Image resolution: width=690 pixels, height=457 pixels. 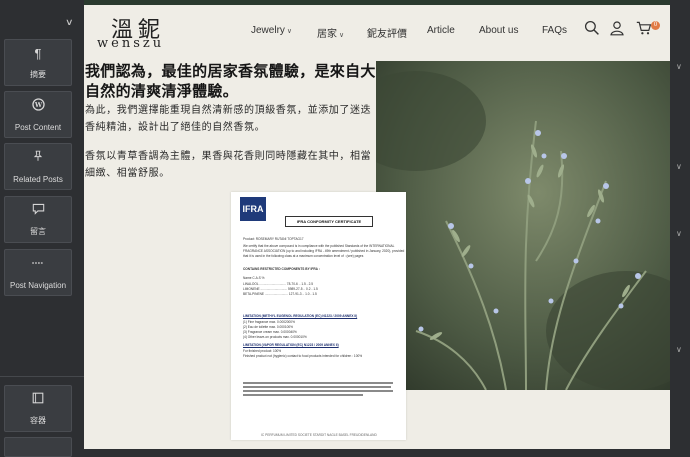 I want to click on widget-label: 摘要, so click(x=38, y=74).